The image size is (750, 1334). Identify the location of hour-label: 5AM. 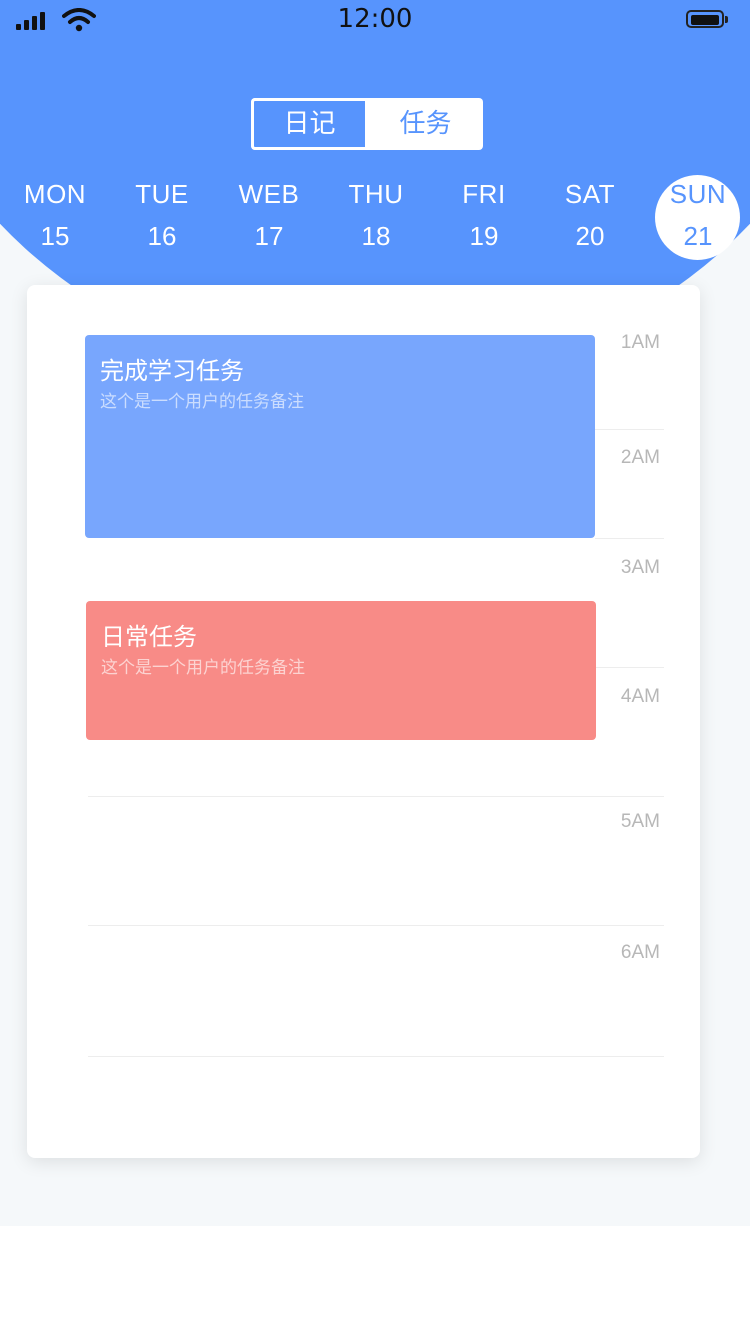
(640, 821).